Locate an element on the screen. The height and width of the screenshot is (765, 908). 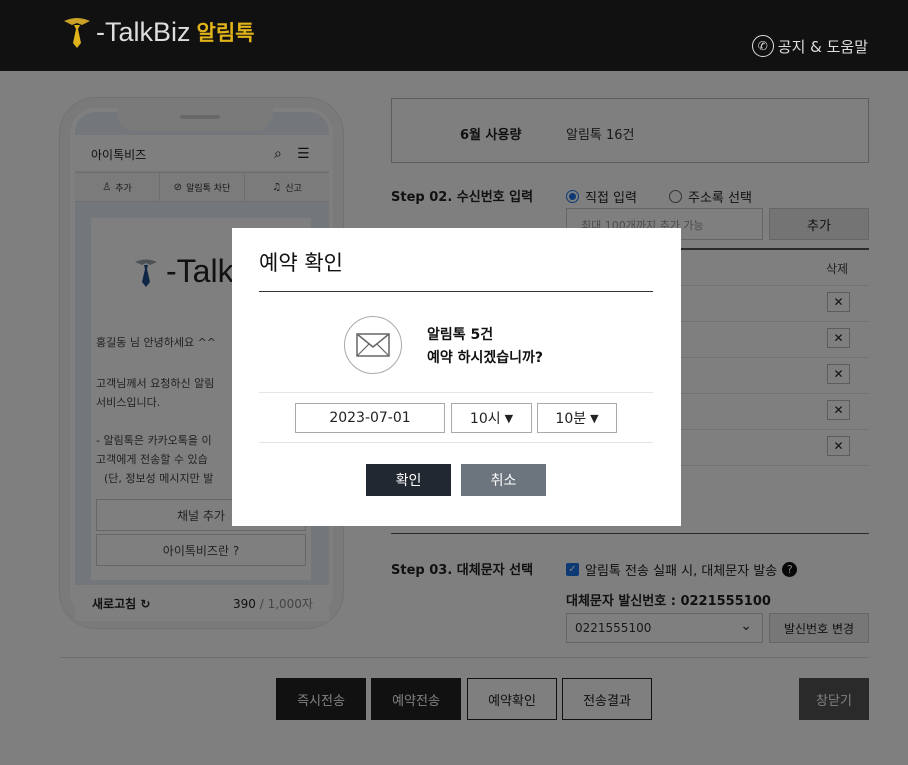
reservation-minute-select: 10분 ▼ is located at coordinates (577, 418).